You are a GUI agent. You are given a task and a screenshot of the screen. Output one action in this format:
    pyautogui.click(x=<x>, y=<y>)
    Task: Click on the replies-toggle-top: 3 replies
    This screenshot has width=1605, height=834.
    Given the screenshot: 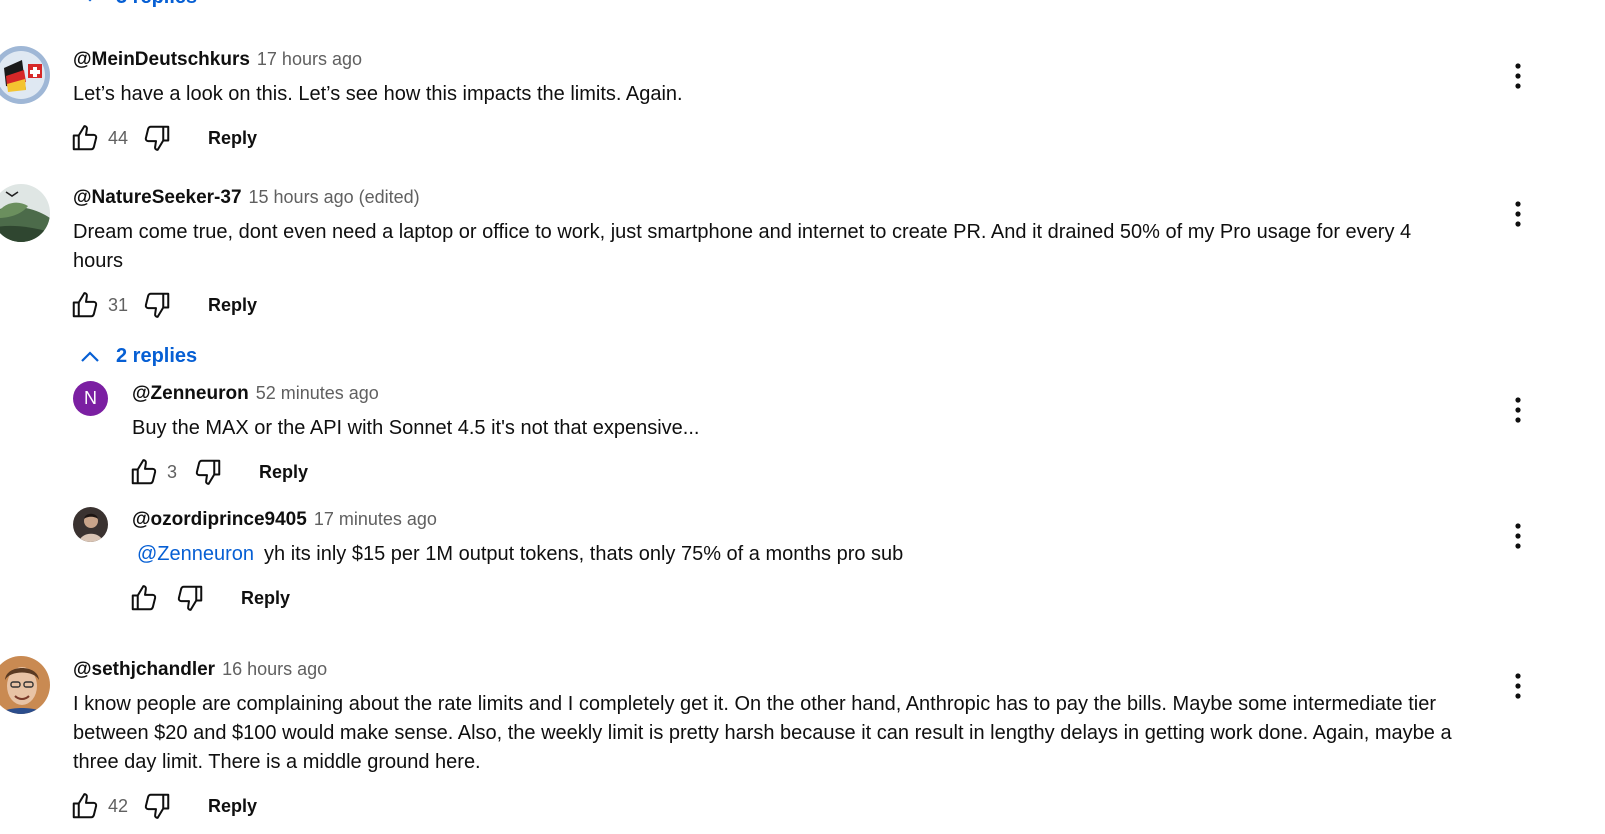 What is the action you would take?
    pyautogui.click(x=138, y=4)
    